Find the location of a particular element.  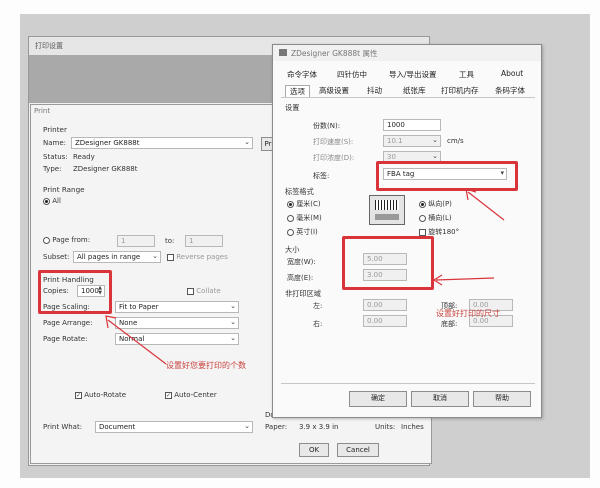

orient-portrait-option: 纵向(P) is located at coordinates (435, 204).